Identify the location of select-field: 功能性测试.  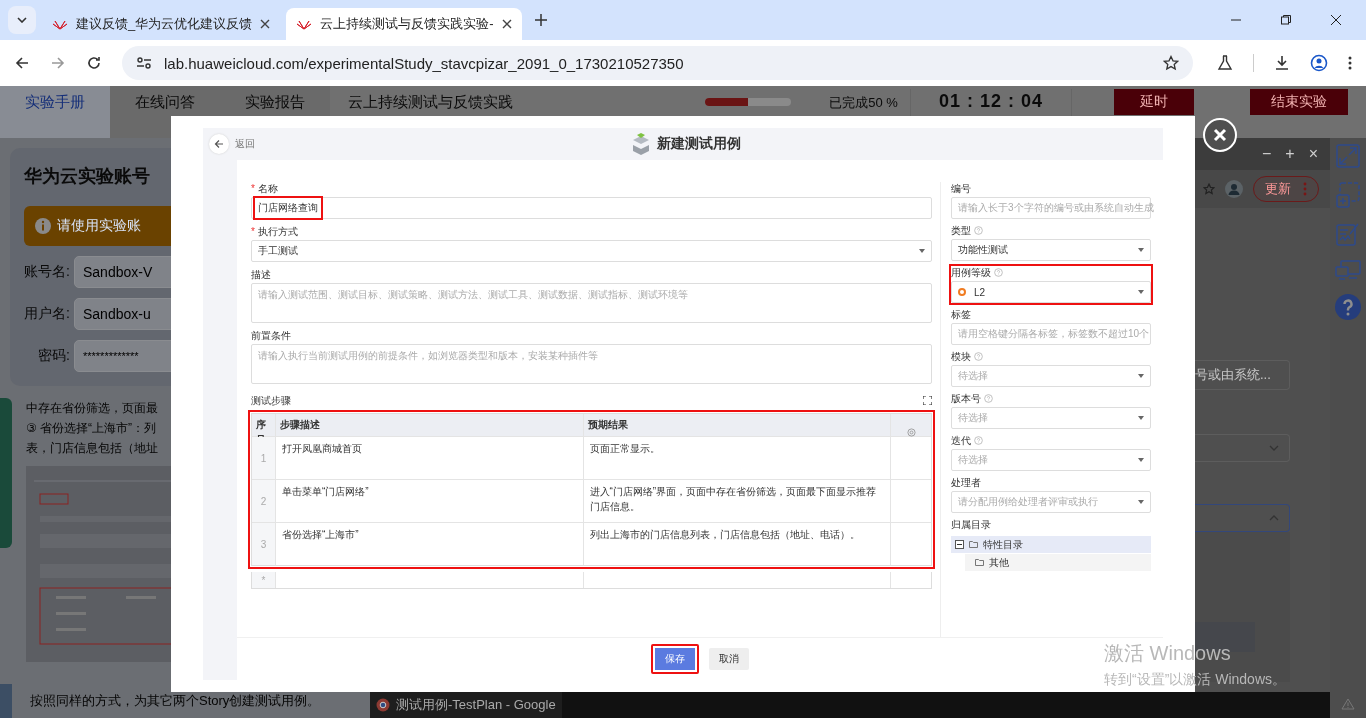
(1051, 250).